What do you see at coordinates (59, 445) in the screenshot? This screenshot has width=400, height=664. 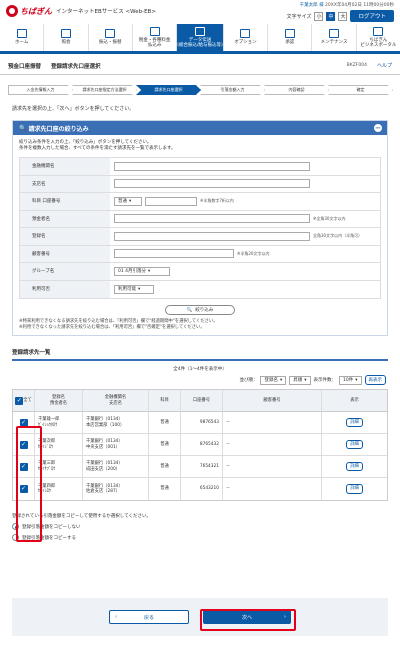 I see `row-name: 千葉次郎 ｾﾞｲｼﾞﾛｳ` at bounding box center [59, 445].